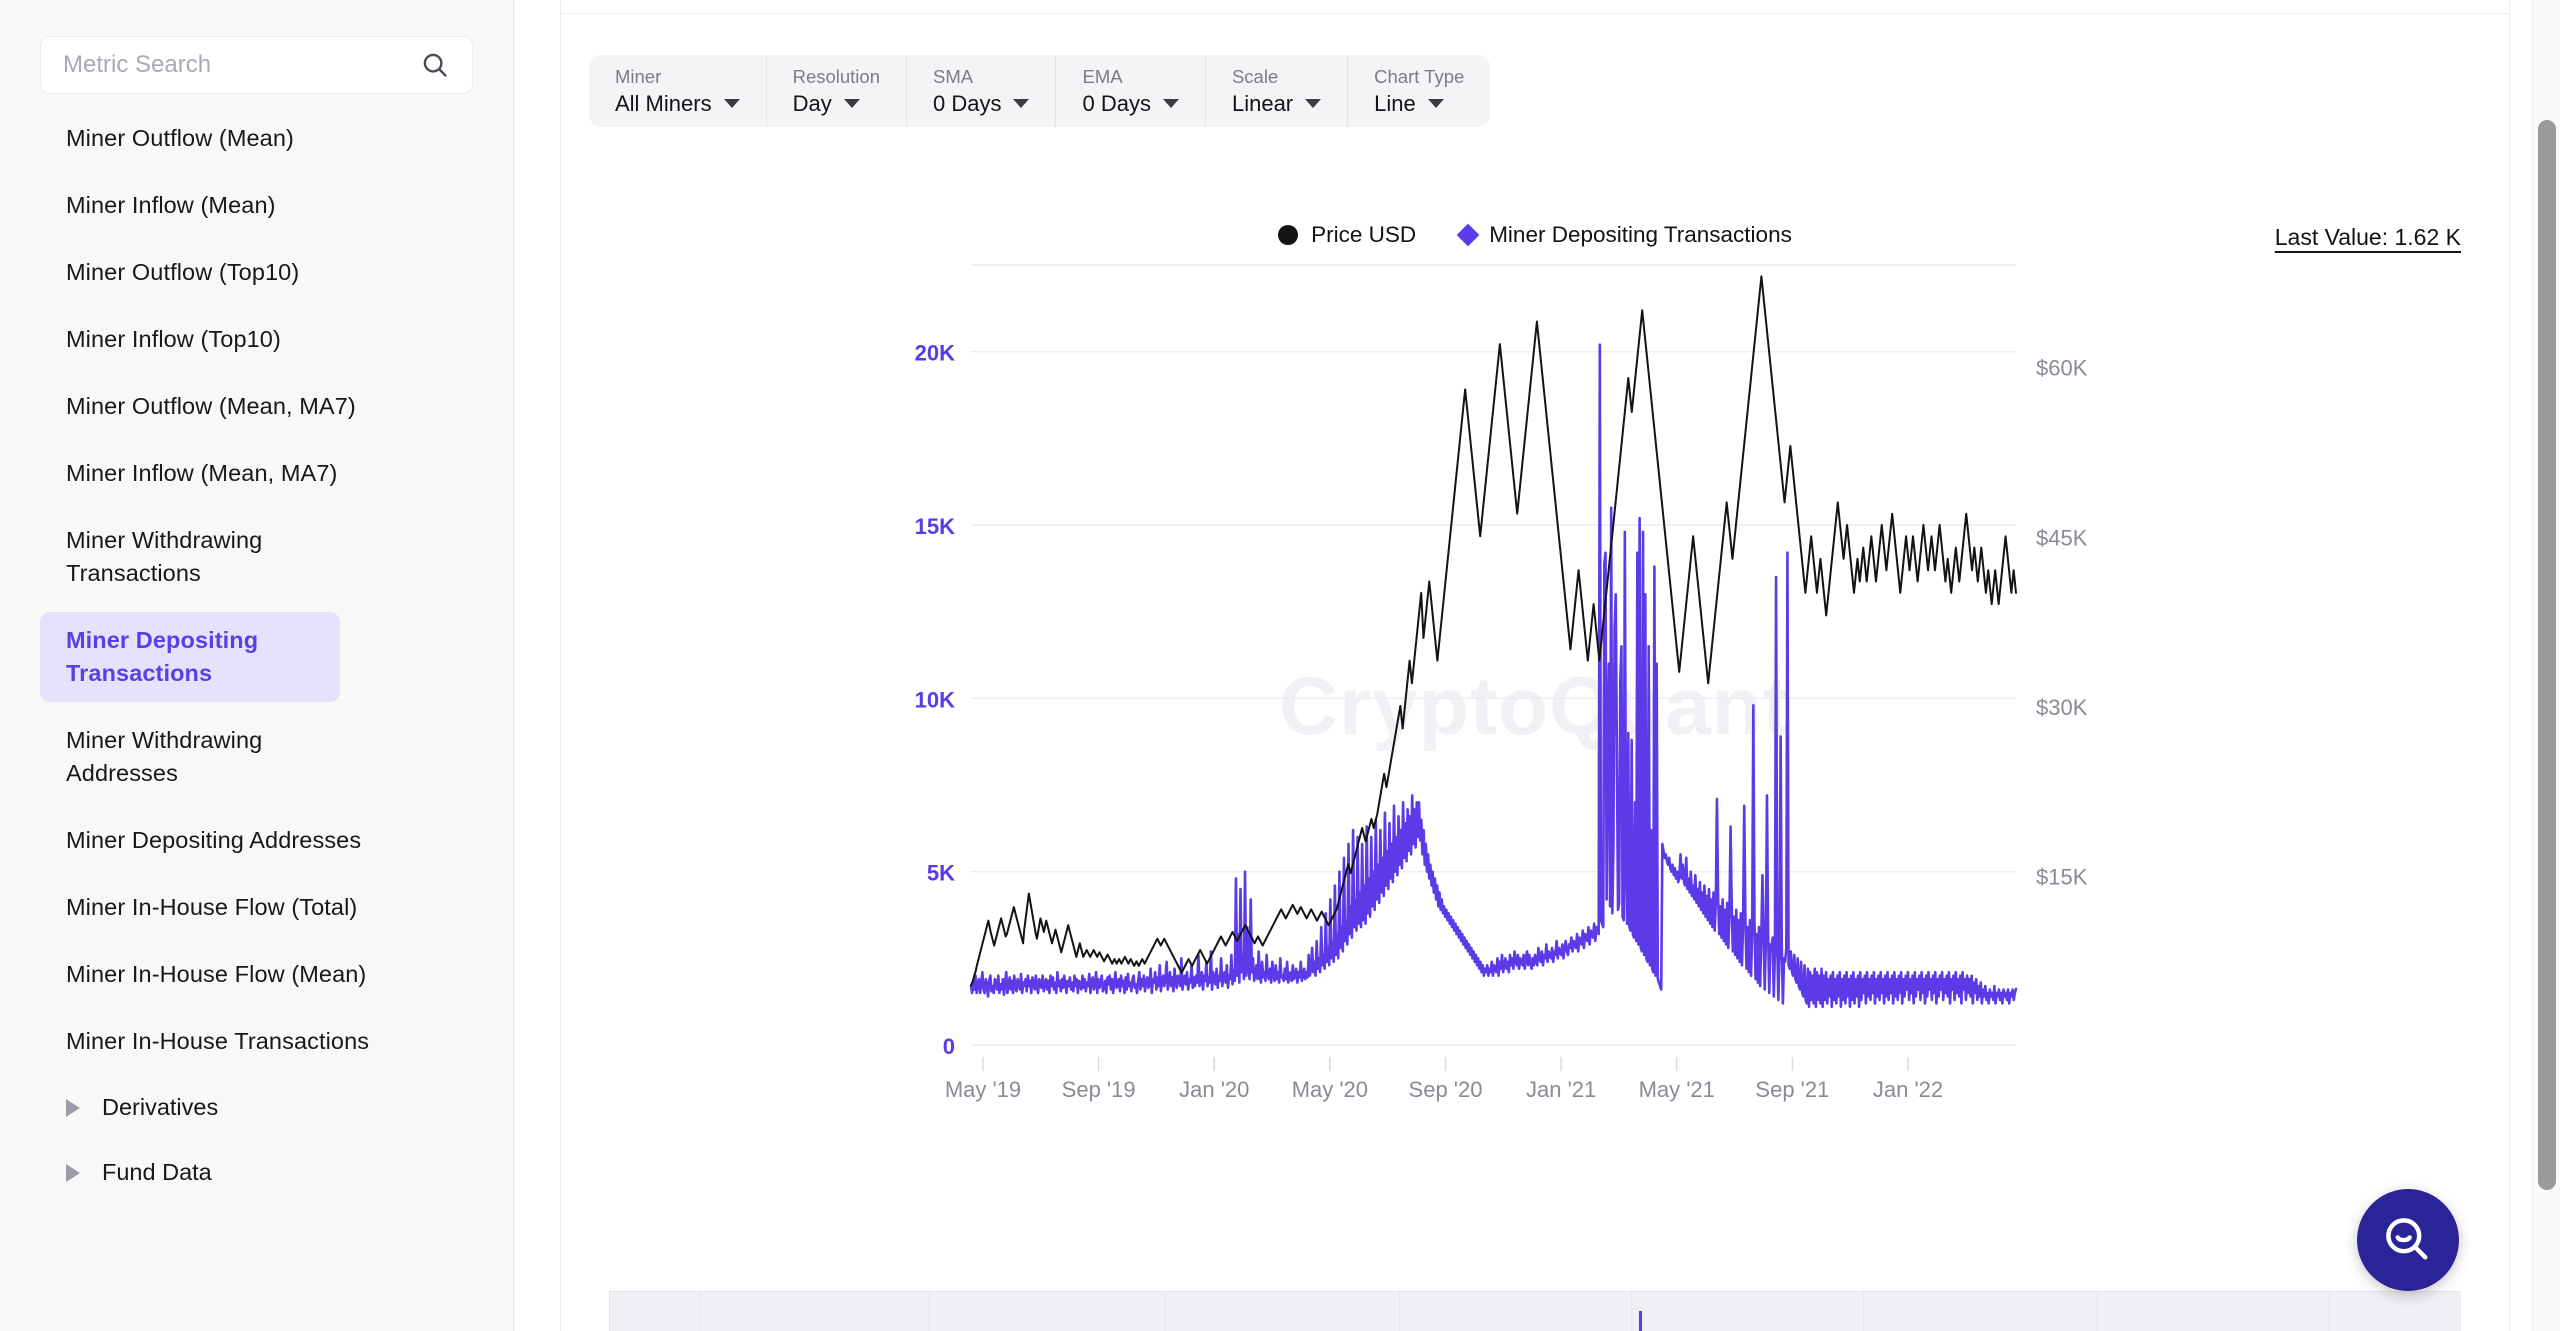 The height and width of the screenshot is (1331, 2560). What do you see at coordinates (256, 473) in the screenshot?
I see `metric-item-miner-inflow-mean-ma7: Miner Inflow (Mean, MA7)` at bounding box center [256, 473].